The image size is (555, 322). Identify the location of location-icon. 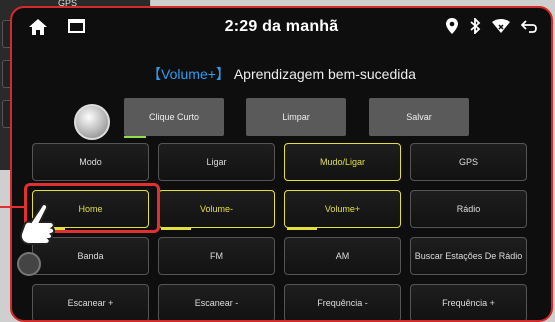
(452, 26).